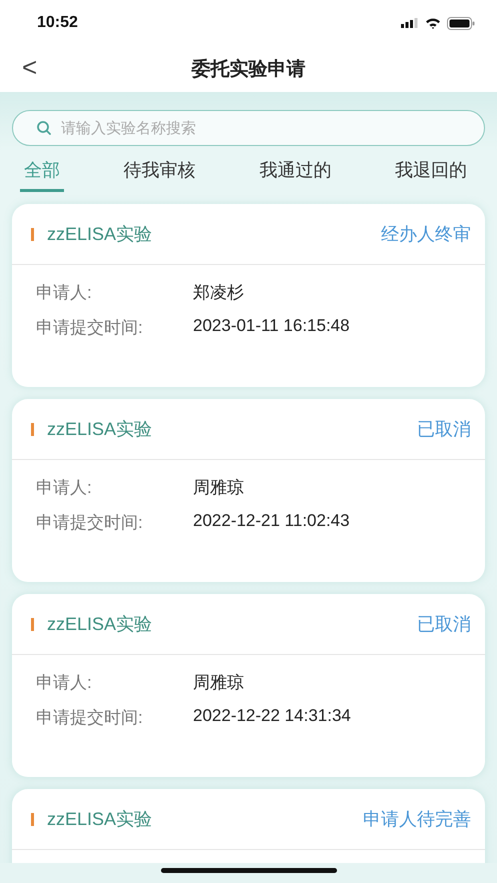 This screenshot has height=883, width=497. I want to click on field-value: 2022-12-22 14:31:34, so click(272, 716).